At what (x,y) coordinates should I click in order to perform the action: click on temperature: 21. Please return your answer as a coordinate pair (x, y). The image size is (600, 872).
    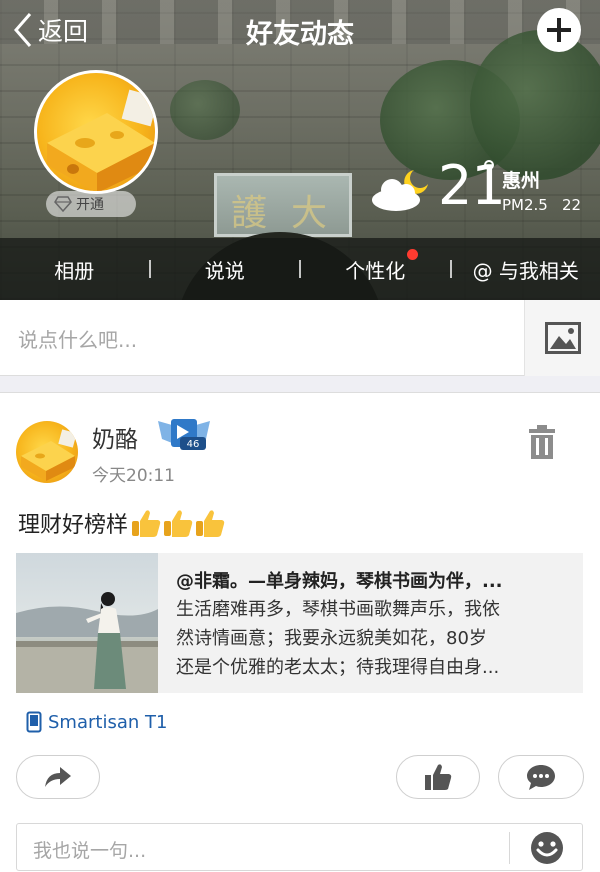
    Looking at the image, I should click on (472, 185).